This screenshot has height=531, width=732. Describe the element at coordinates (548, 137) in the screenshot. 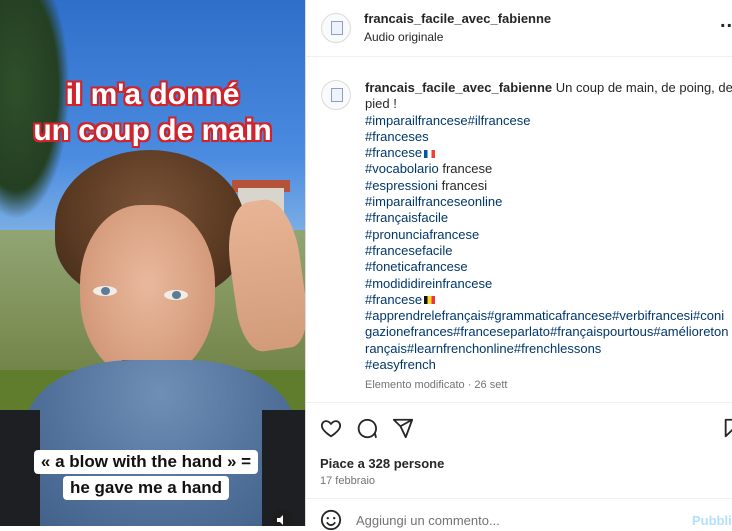

I see `hashtag-line: #franceses` at that location.